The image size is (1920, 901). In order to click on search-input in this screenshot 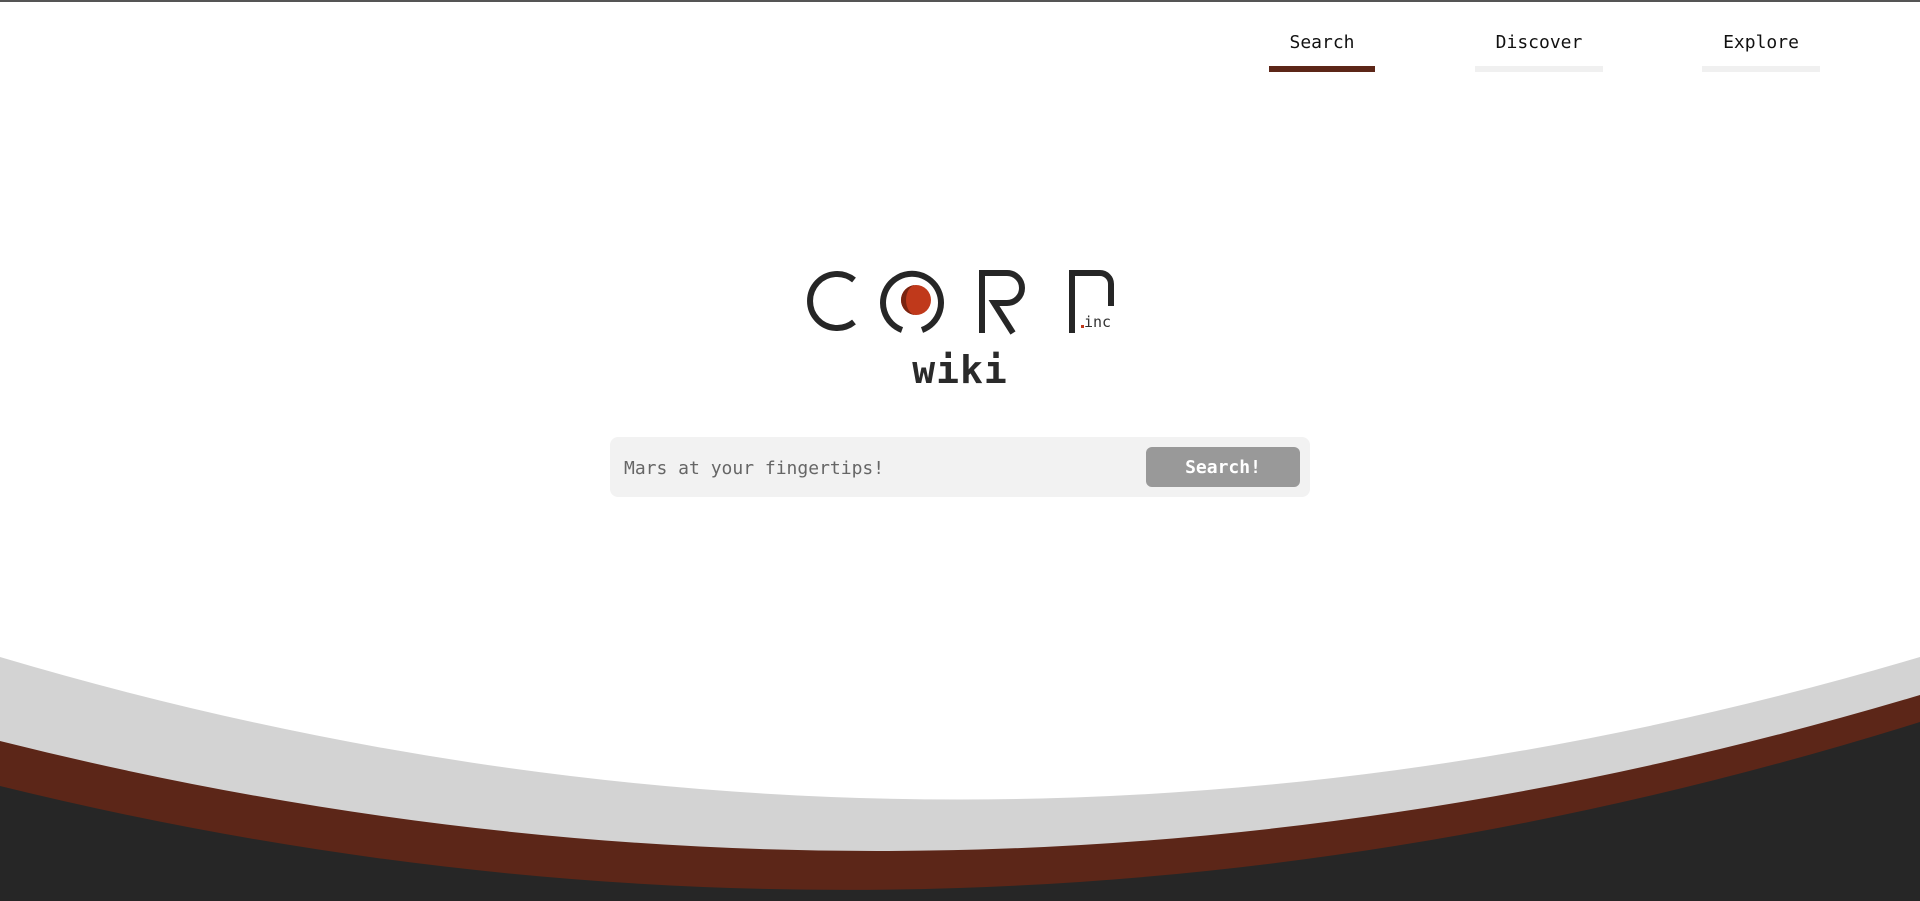, I will do `click(874, 468)`.